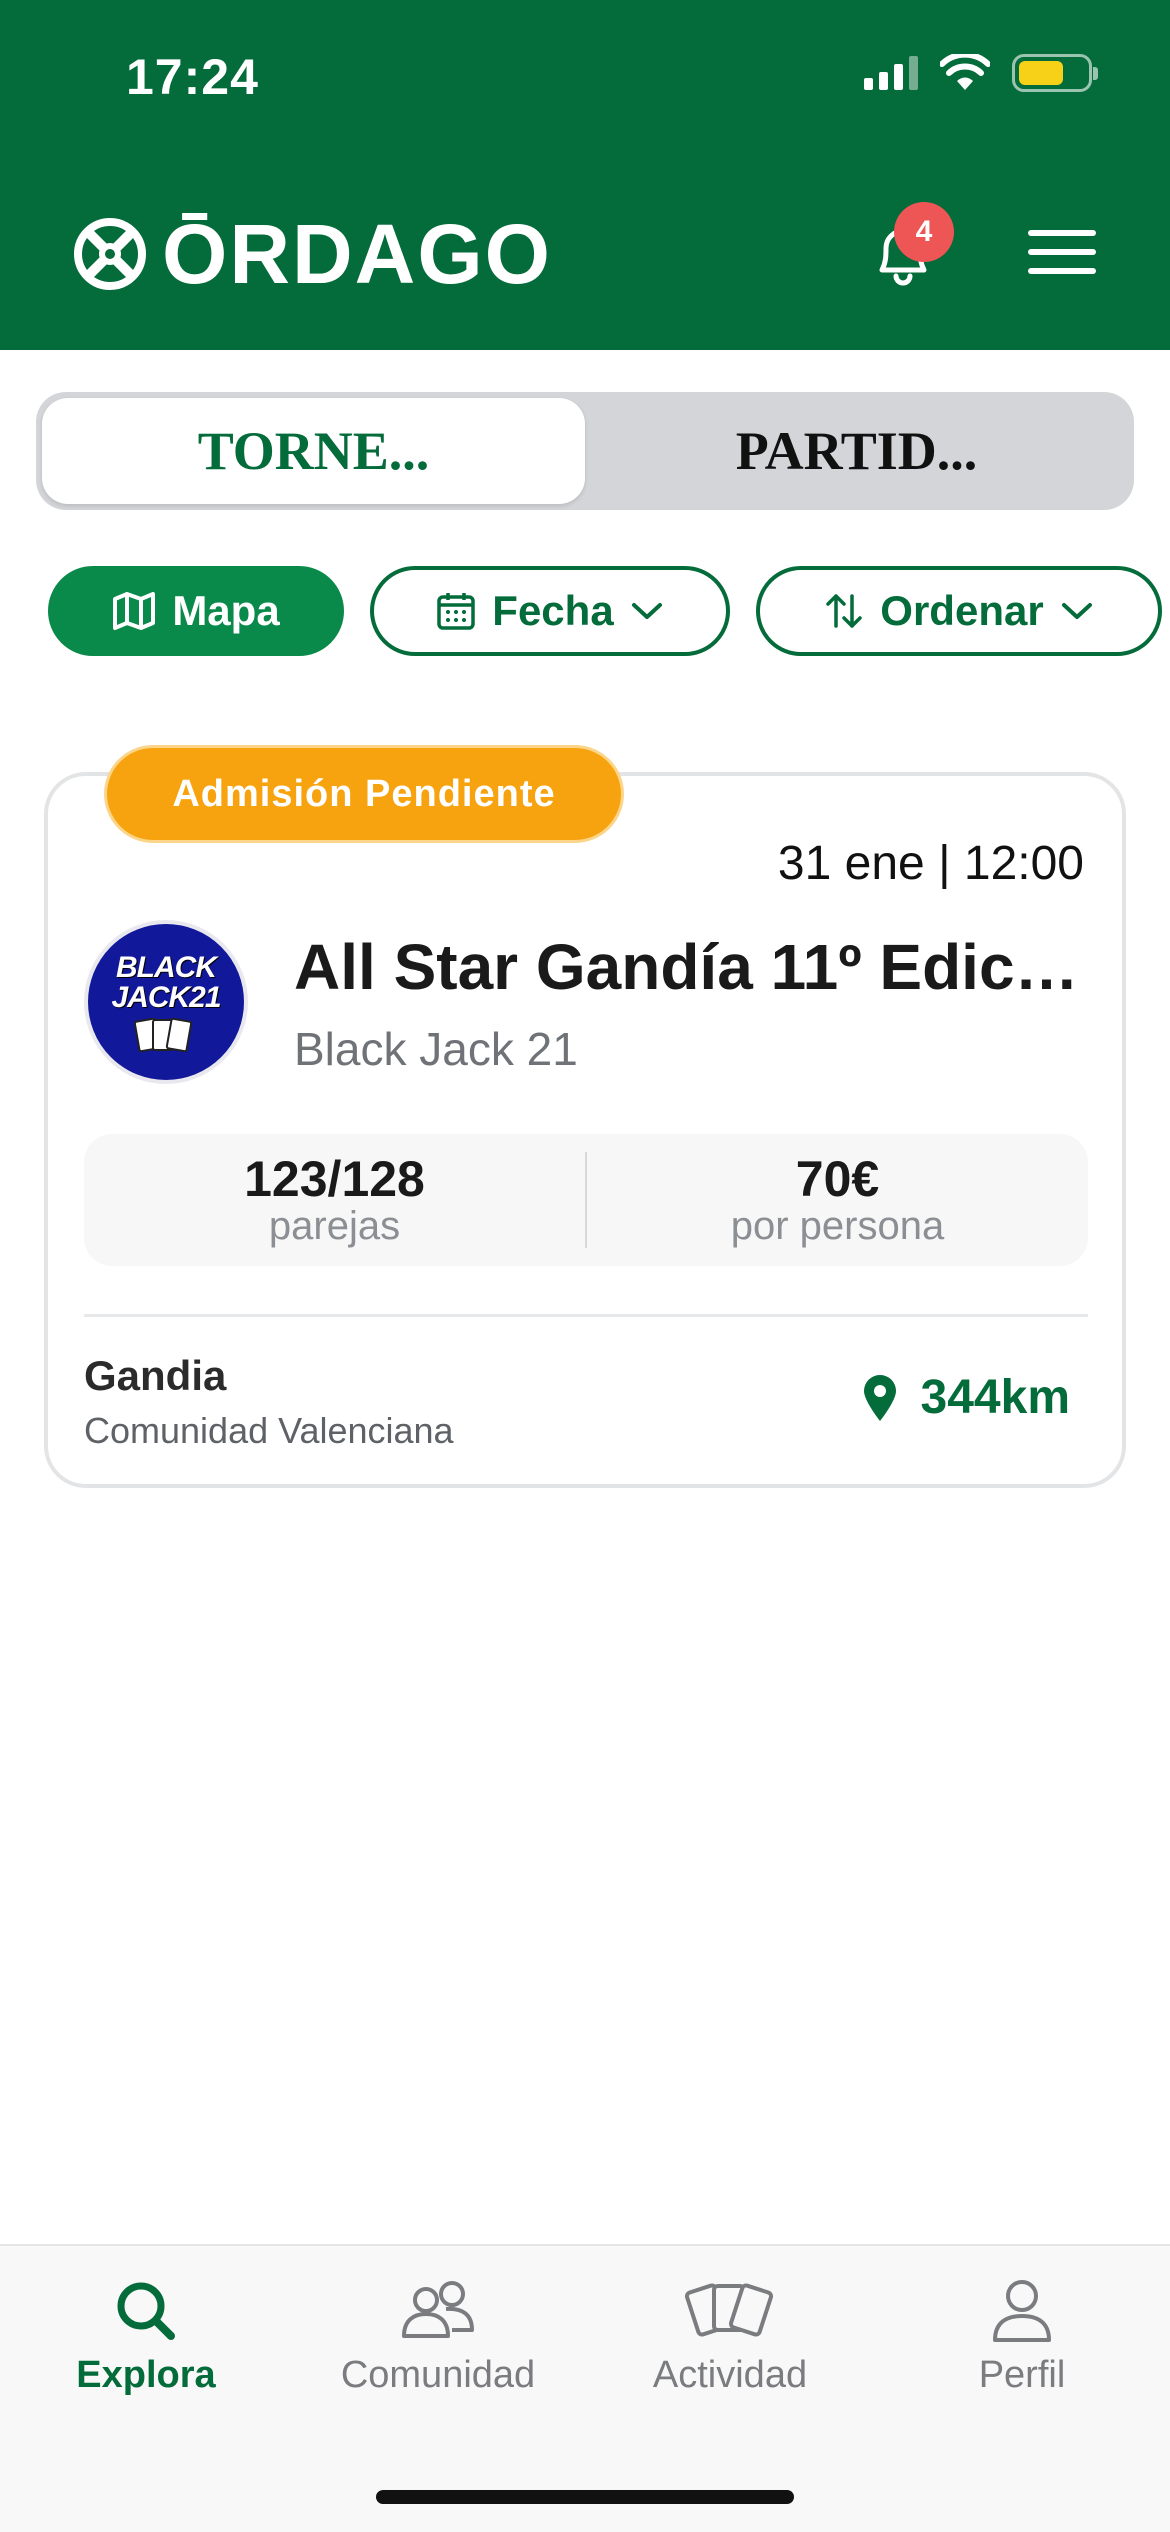 The image size is (1170, 2532). What do you see at coordinates (891, 73) in the screenshot?
I see `cellular-signal-icon` at bounding box center [891, 73].